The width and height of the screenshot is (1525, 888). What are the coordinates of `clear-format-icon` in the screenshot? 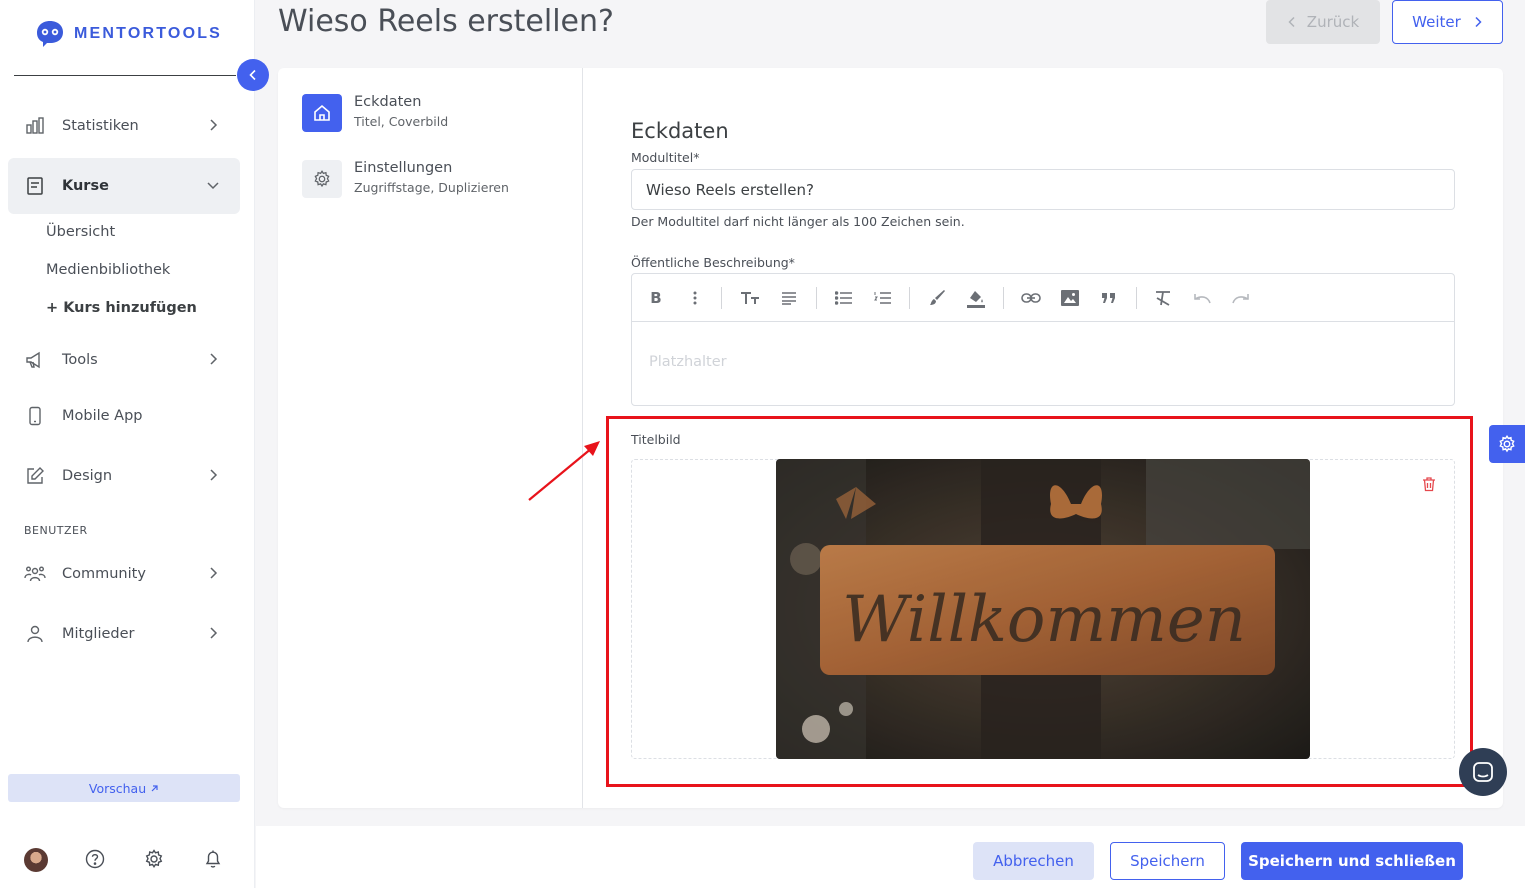 It's located at (1163, 298).